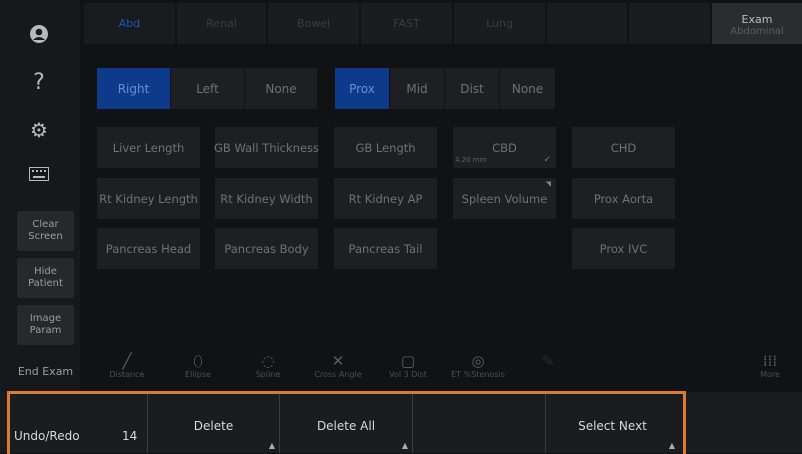 This screenshot has width=802, height=454. What do you see at coordinates (39, 130) in the screenshot?
I see `gear-icon: ⚙` at bounding box center [39, 130].